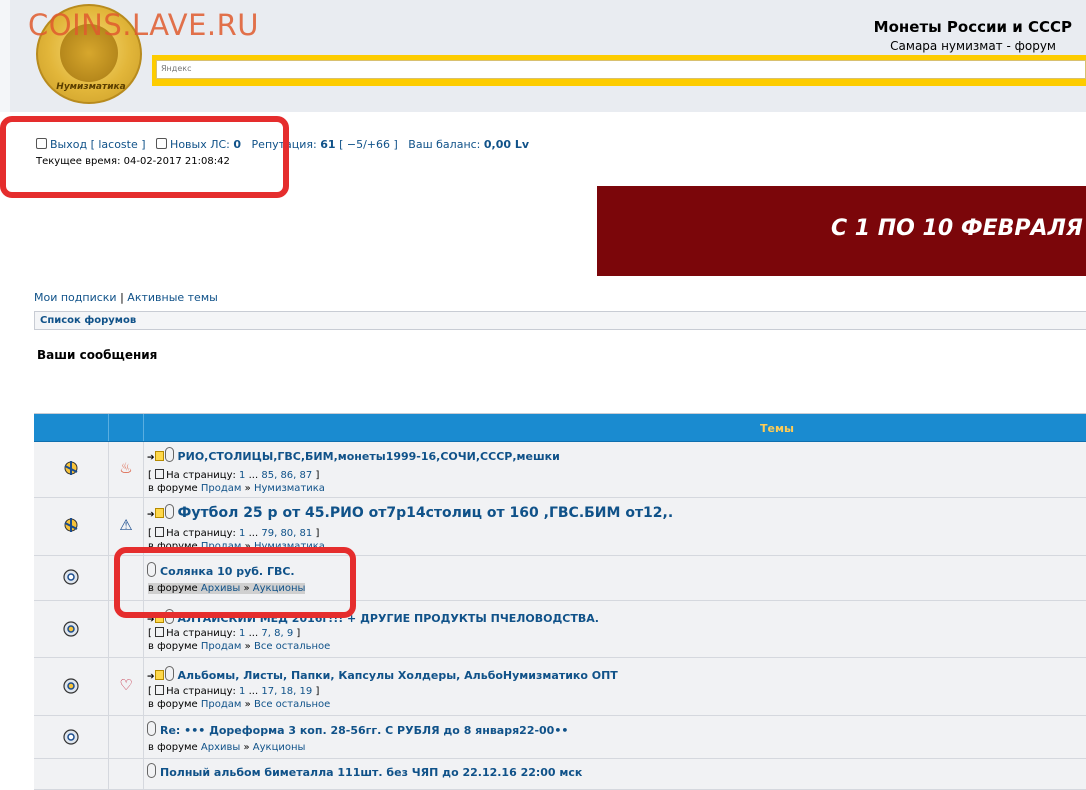  What do you see at coordinates (269, 533) in the screenshot?
I see `page-link: 79,` at bounding box center [269, 533].